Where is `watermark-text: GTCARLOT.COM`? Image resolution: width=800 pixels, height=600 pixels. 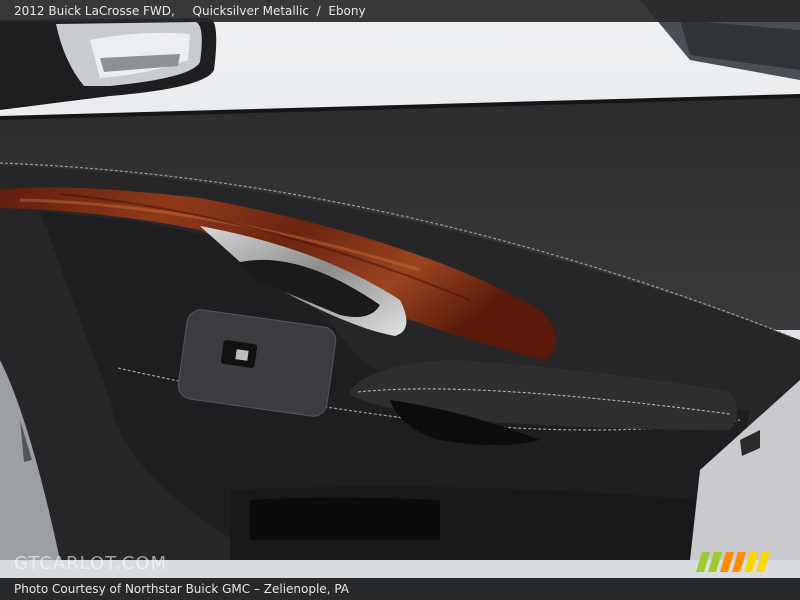
watermark-text: GTCARLOT.COM is located at coordinates (91, 563).